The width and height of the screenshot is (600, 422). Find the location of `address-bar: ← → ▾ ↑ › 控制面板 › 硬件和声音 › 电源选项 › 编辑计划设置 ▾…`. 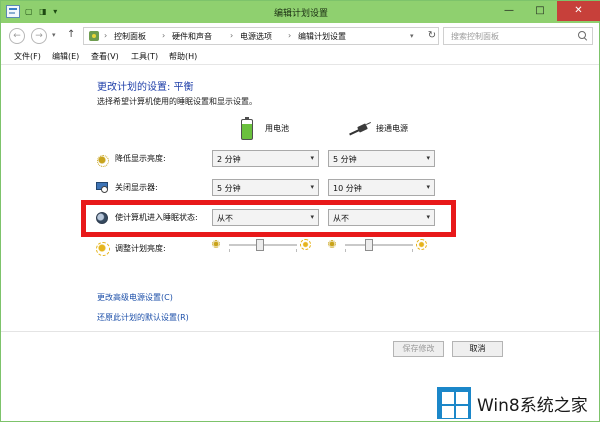

address-bar: ← → ▾ ↑ › 控制面板 › 硬件和声音 › 电源选项 › 编辑计划设置 ▾… is located at coordinates (300, 36).